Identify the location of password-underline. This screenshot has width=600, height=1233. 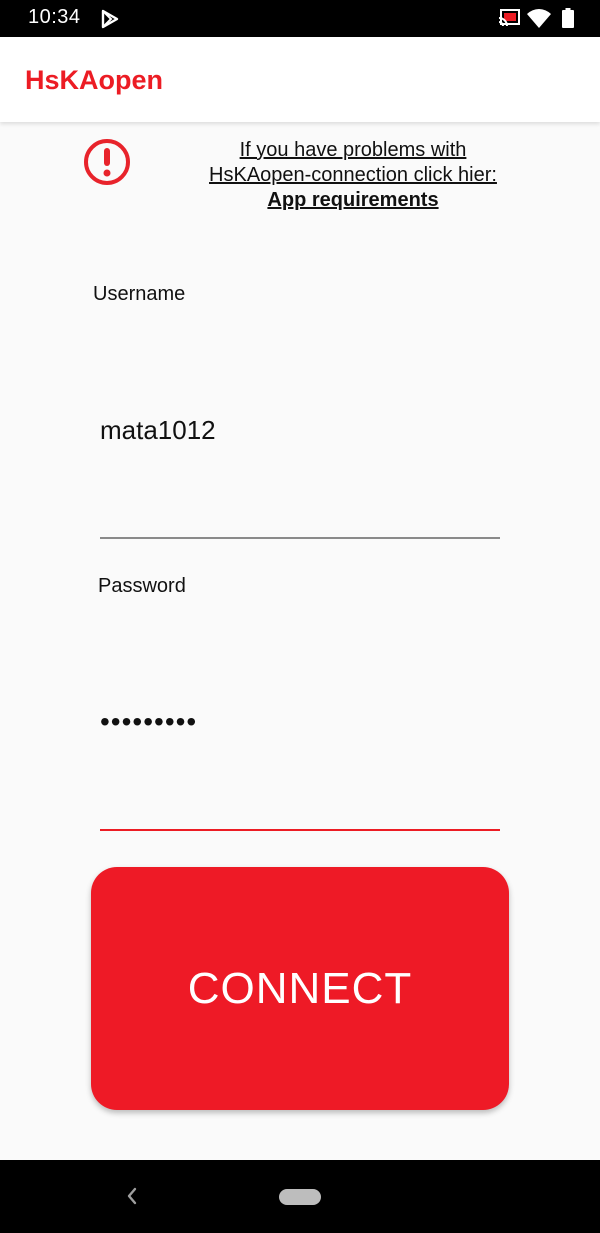
(300, 830).